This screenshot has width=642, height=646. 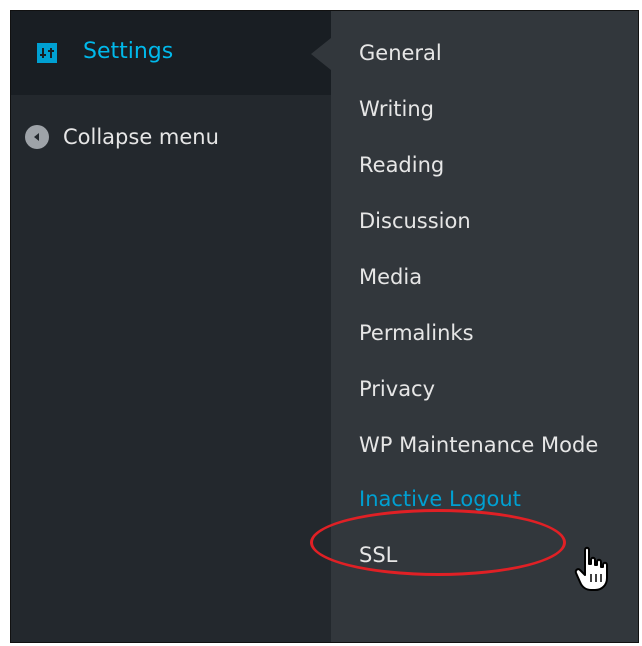 What do you see at coordinates (321, 54) in the screenshot?
I see `submenu-pointer-arrow` at bounding box center [321, 54].